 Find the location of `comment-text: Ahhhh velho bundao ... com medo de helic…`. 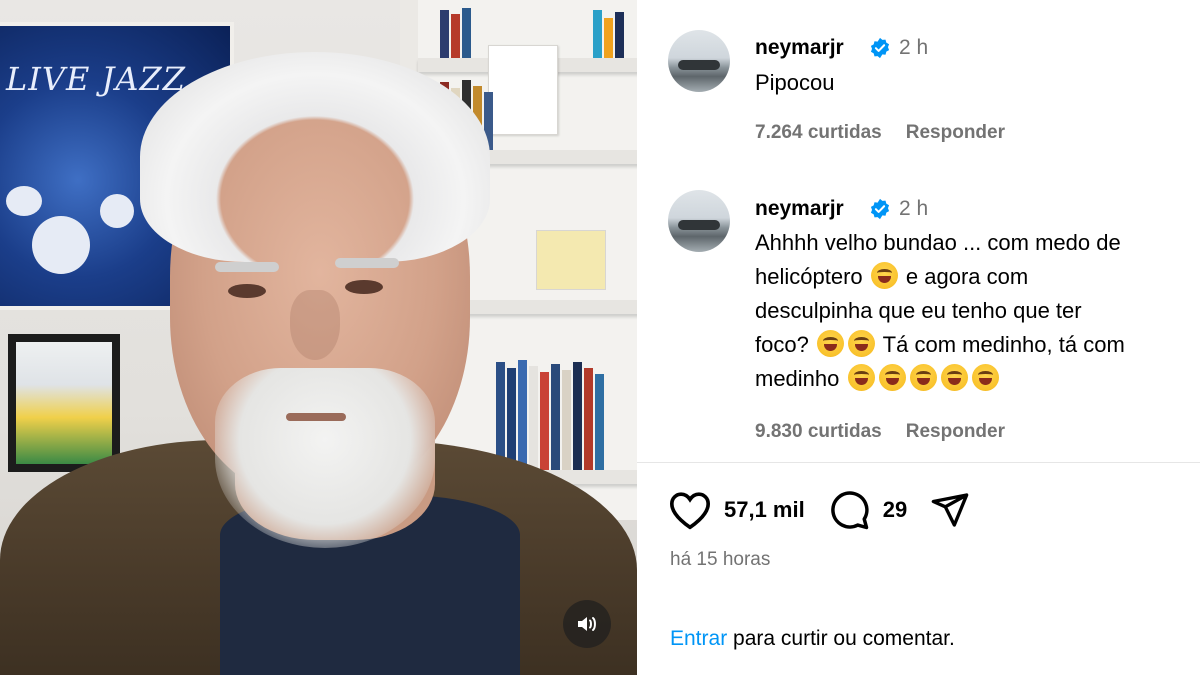

comment-text: Ahhhh velho bundao ... com medo de helic… is located at coordinates (940, 310).